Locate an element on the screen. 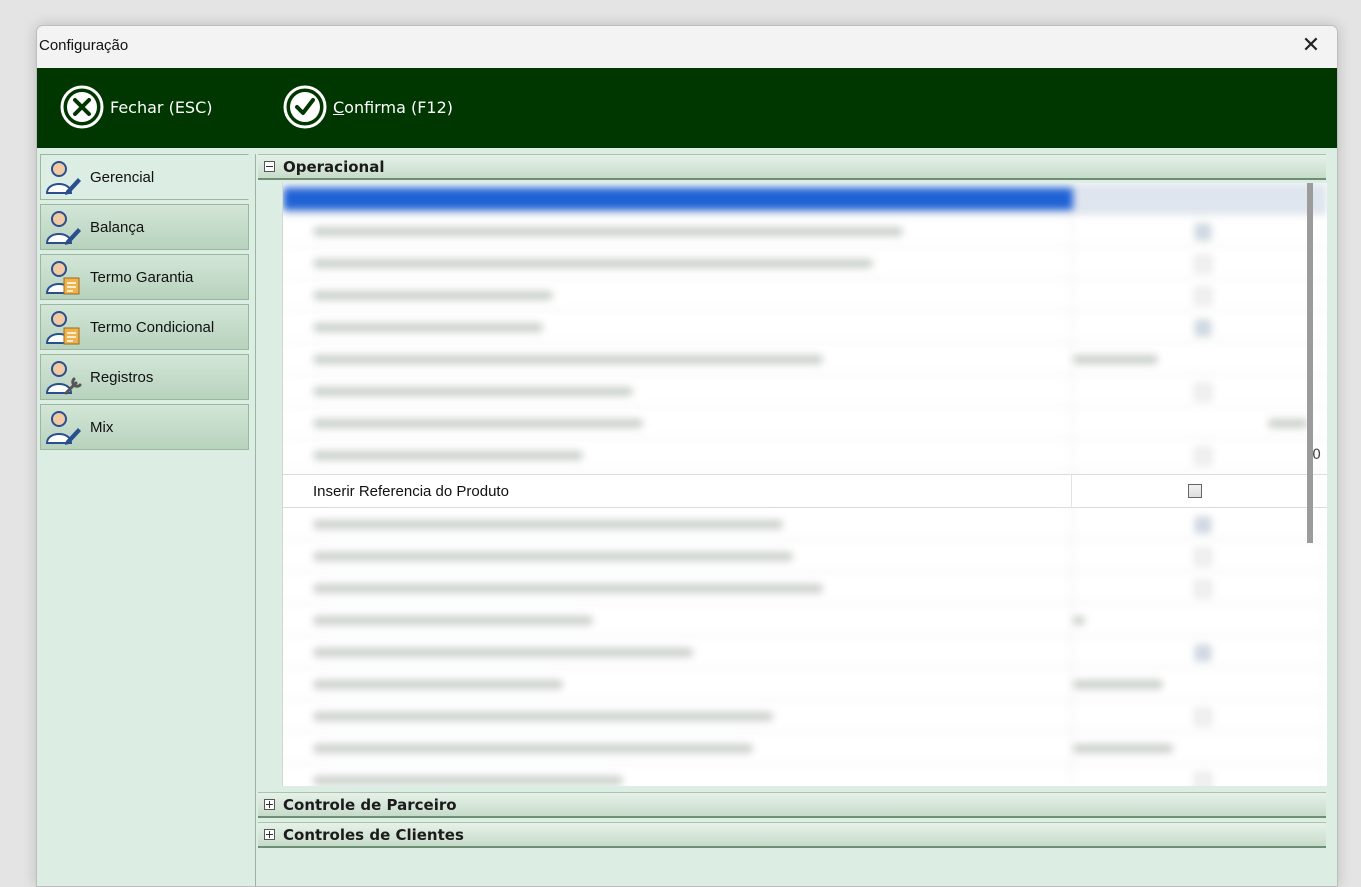 The height and width of the screenshot is (887, 1361). toolbar: Fechar (ESC) Confirma (F12) is located at coordinates (687, 108).